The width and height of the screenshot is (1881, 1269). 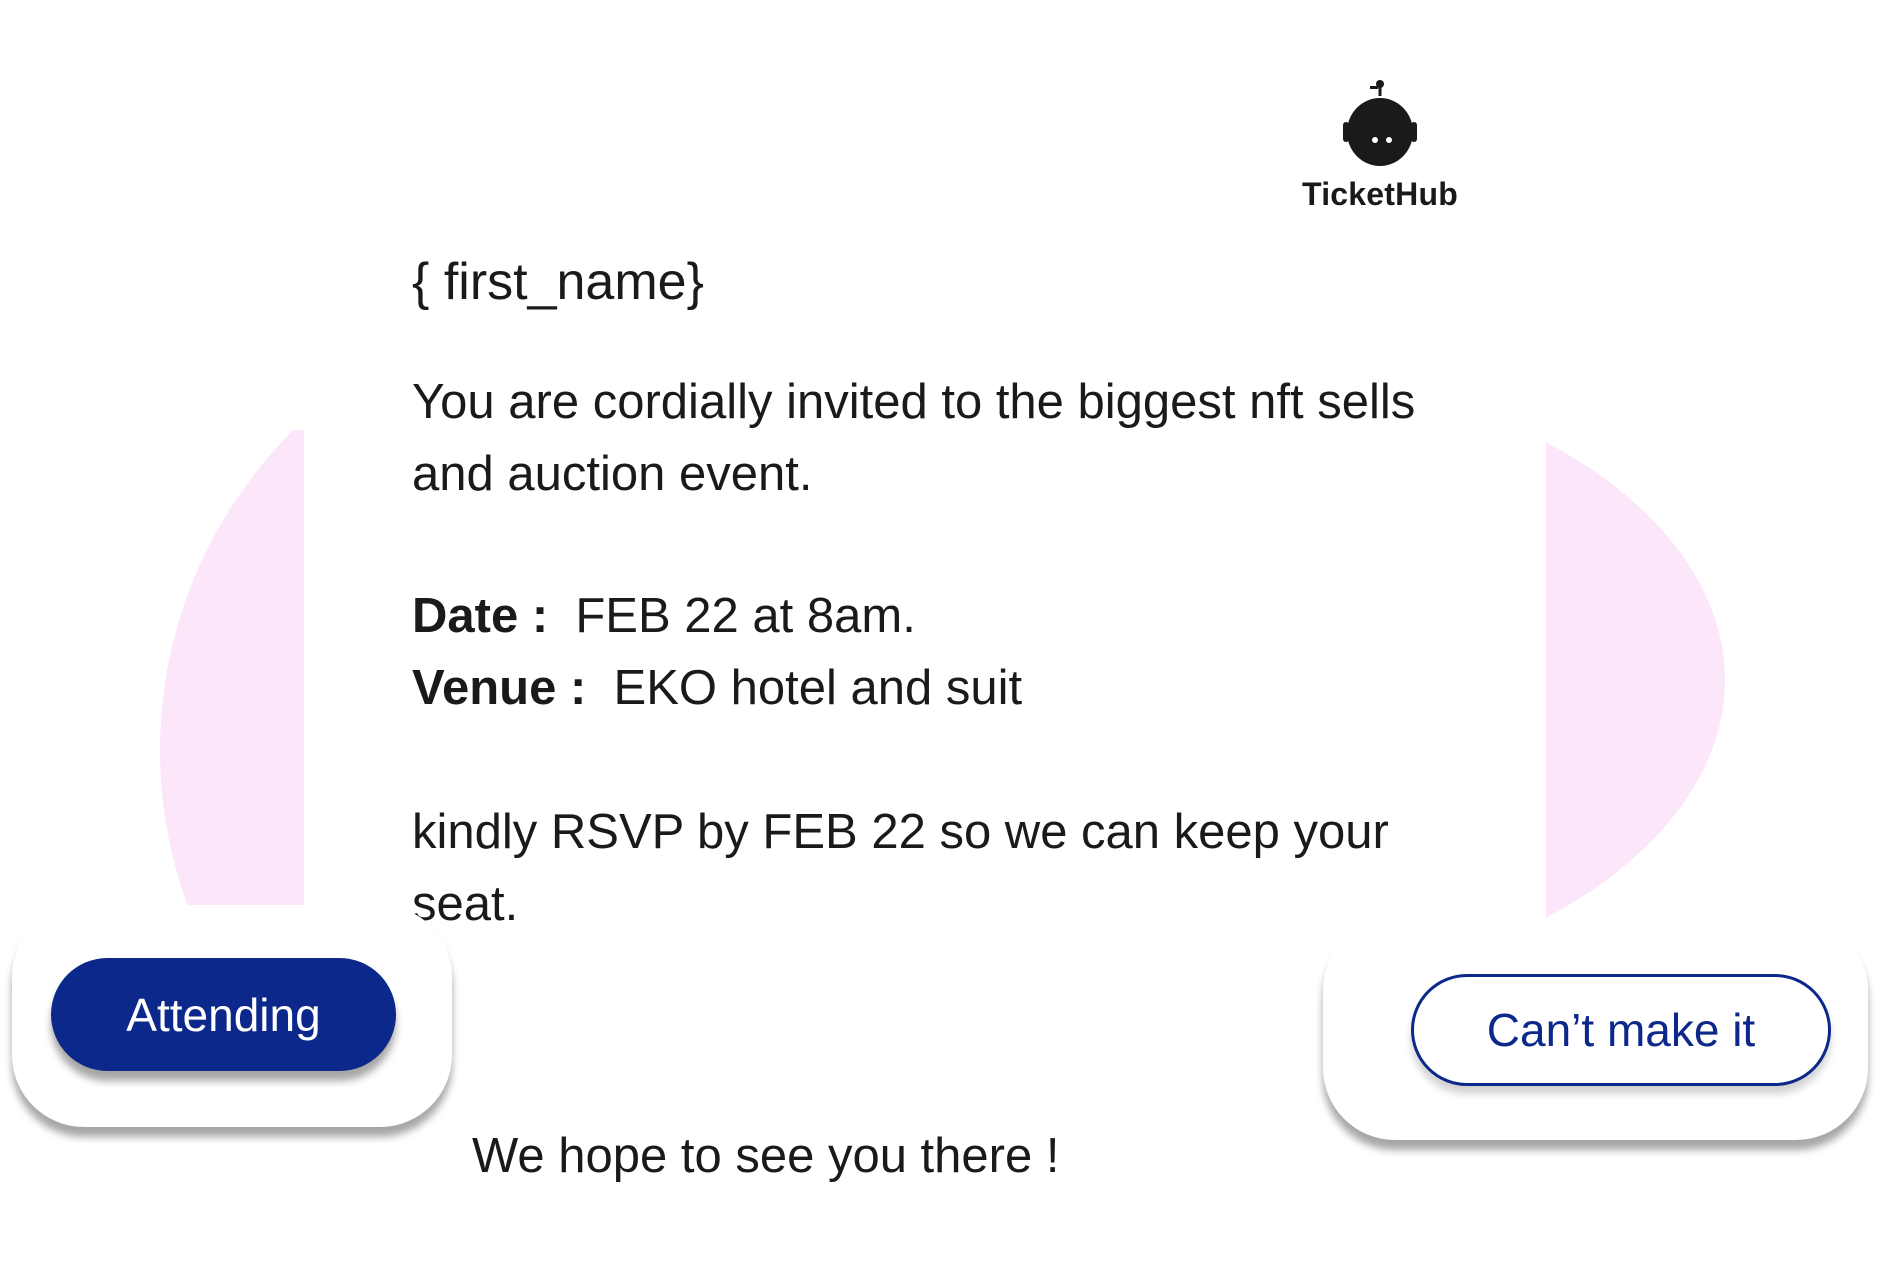 What do you see at coordinates (766, 1156) in the screenshot?
I see `closing-message: We hope to see you there !` at bounding box center [766, 1156].